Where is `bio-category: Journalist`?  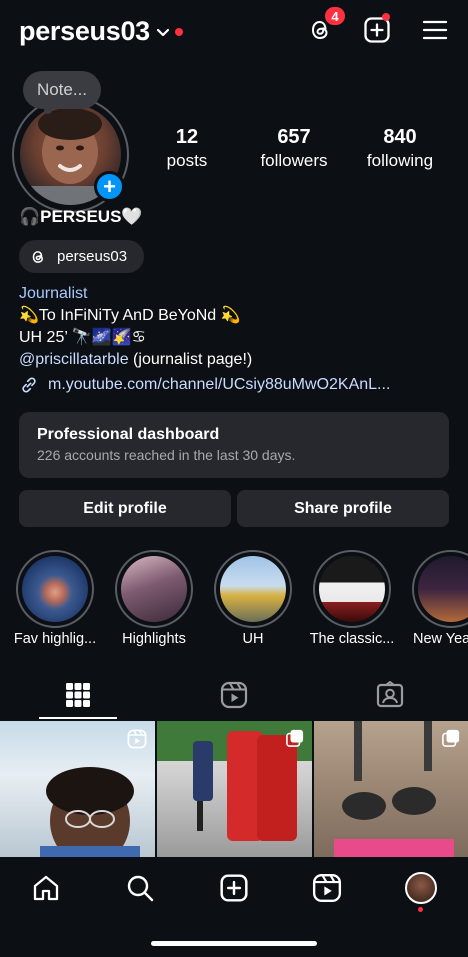 bio-category: Journalist is located at coordinates (53, 293).